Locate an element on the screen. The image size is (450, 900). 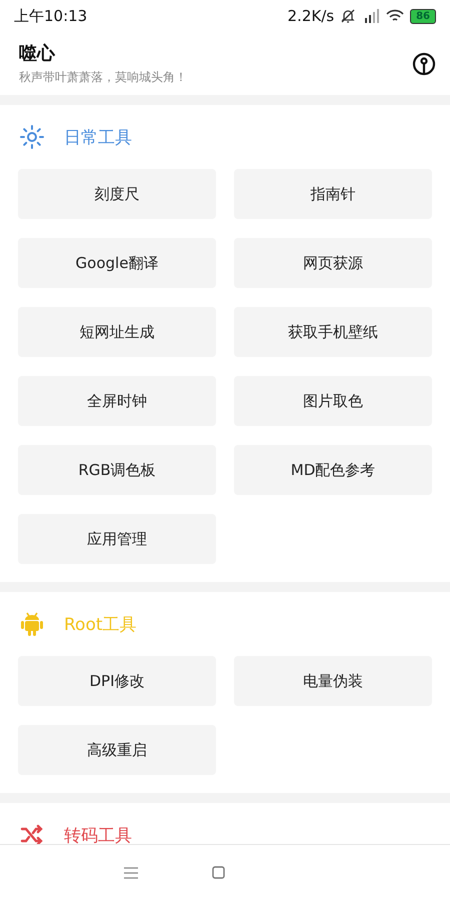
wifi-icon is located at coordinates (395, 16).